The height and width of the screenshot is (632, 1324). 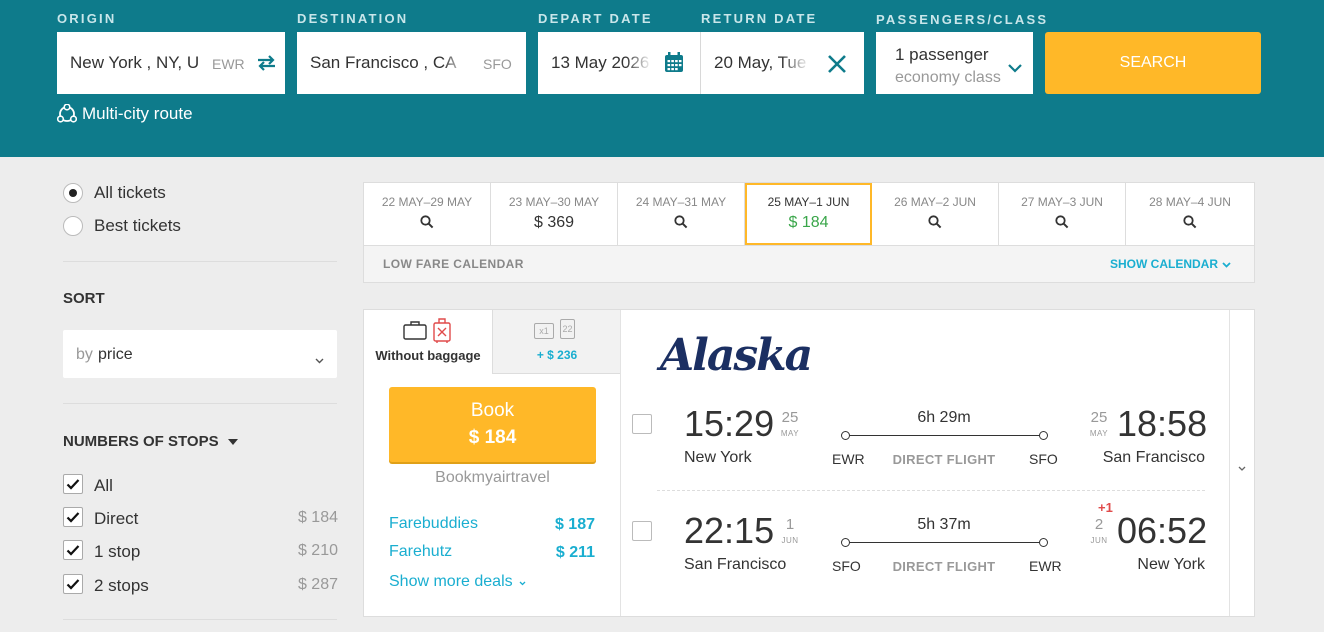 I want to click on departure-time: 22:15, so click(x=729, y=530).